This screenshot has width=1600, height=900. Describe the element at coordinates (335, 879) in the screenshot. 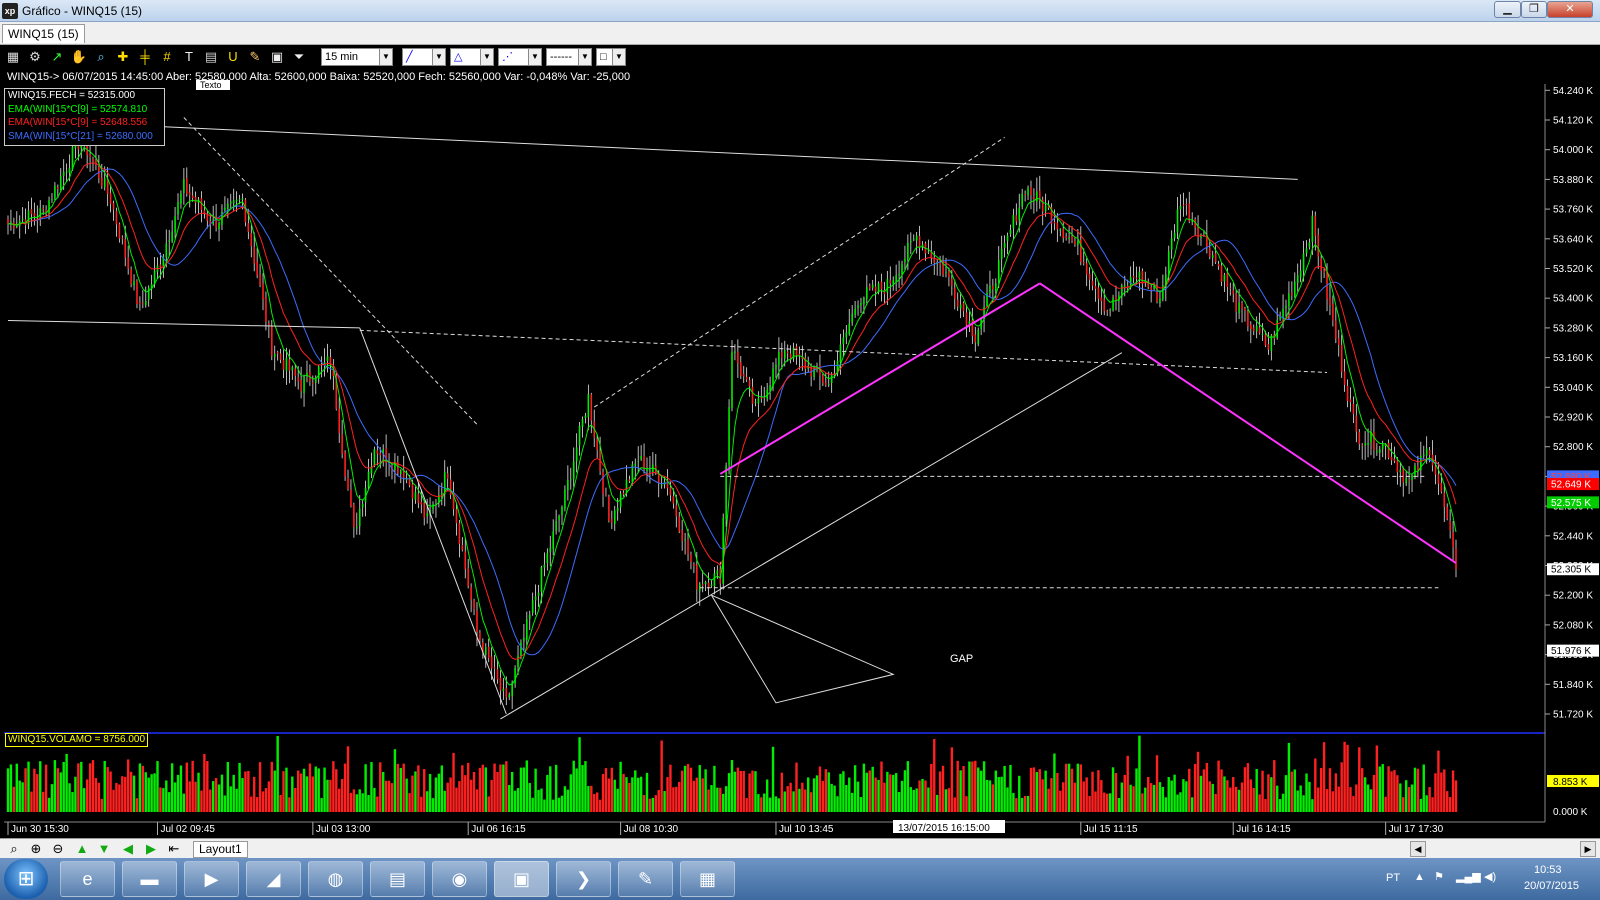

I see `hp-icon: ◍` at that location.